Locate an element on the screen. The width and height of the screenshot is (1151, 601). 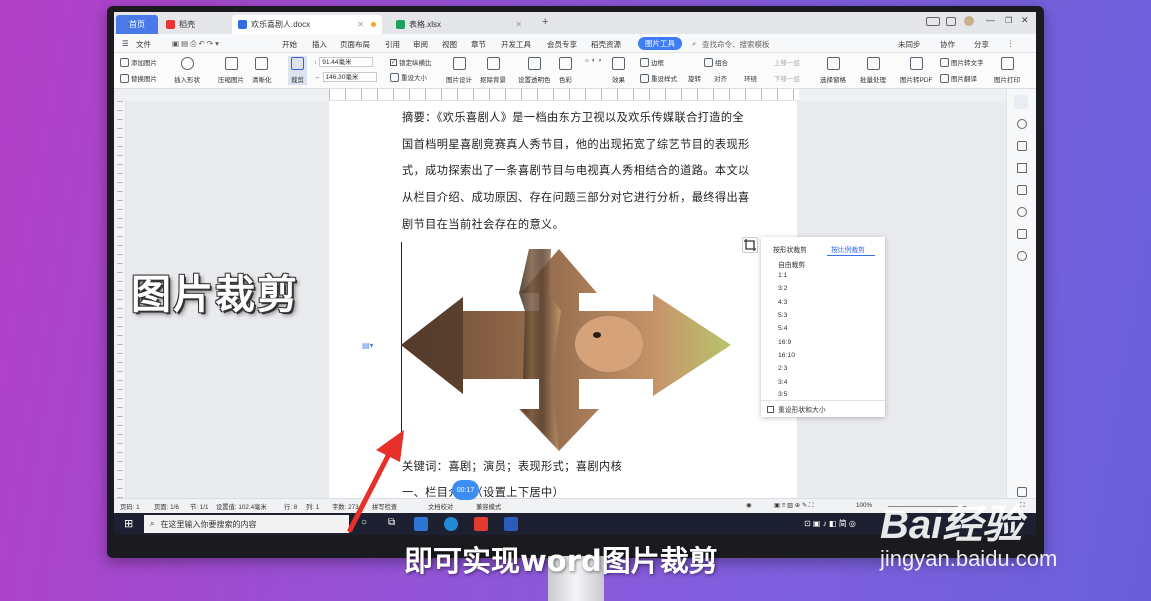
combine-button: 组合 is located at coordinates (716, 62).